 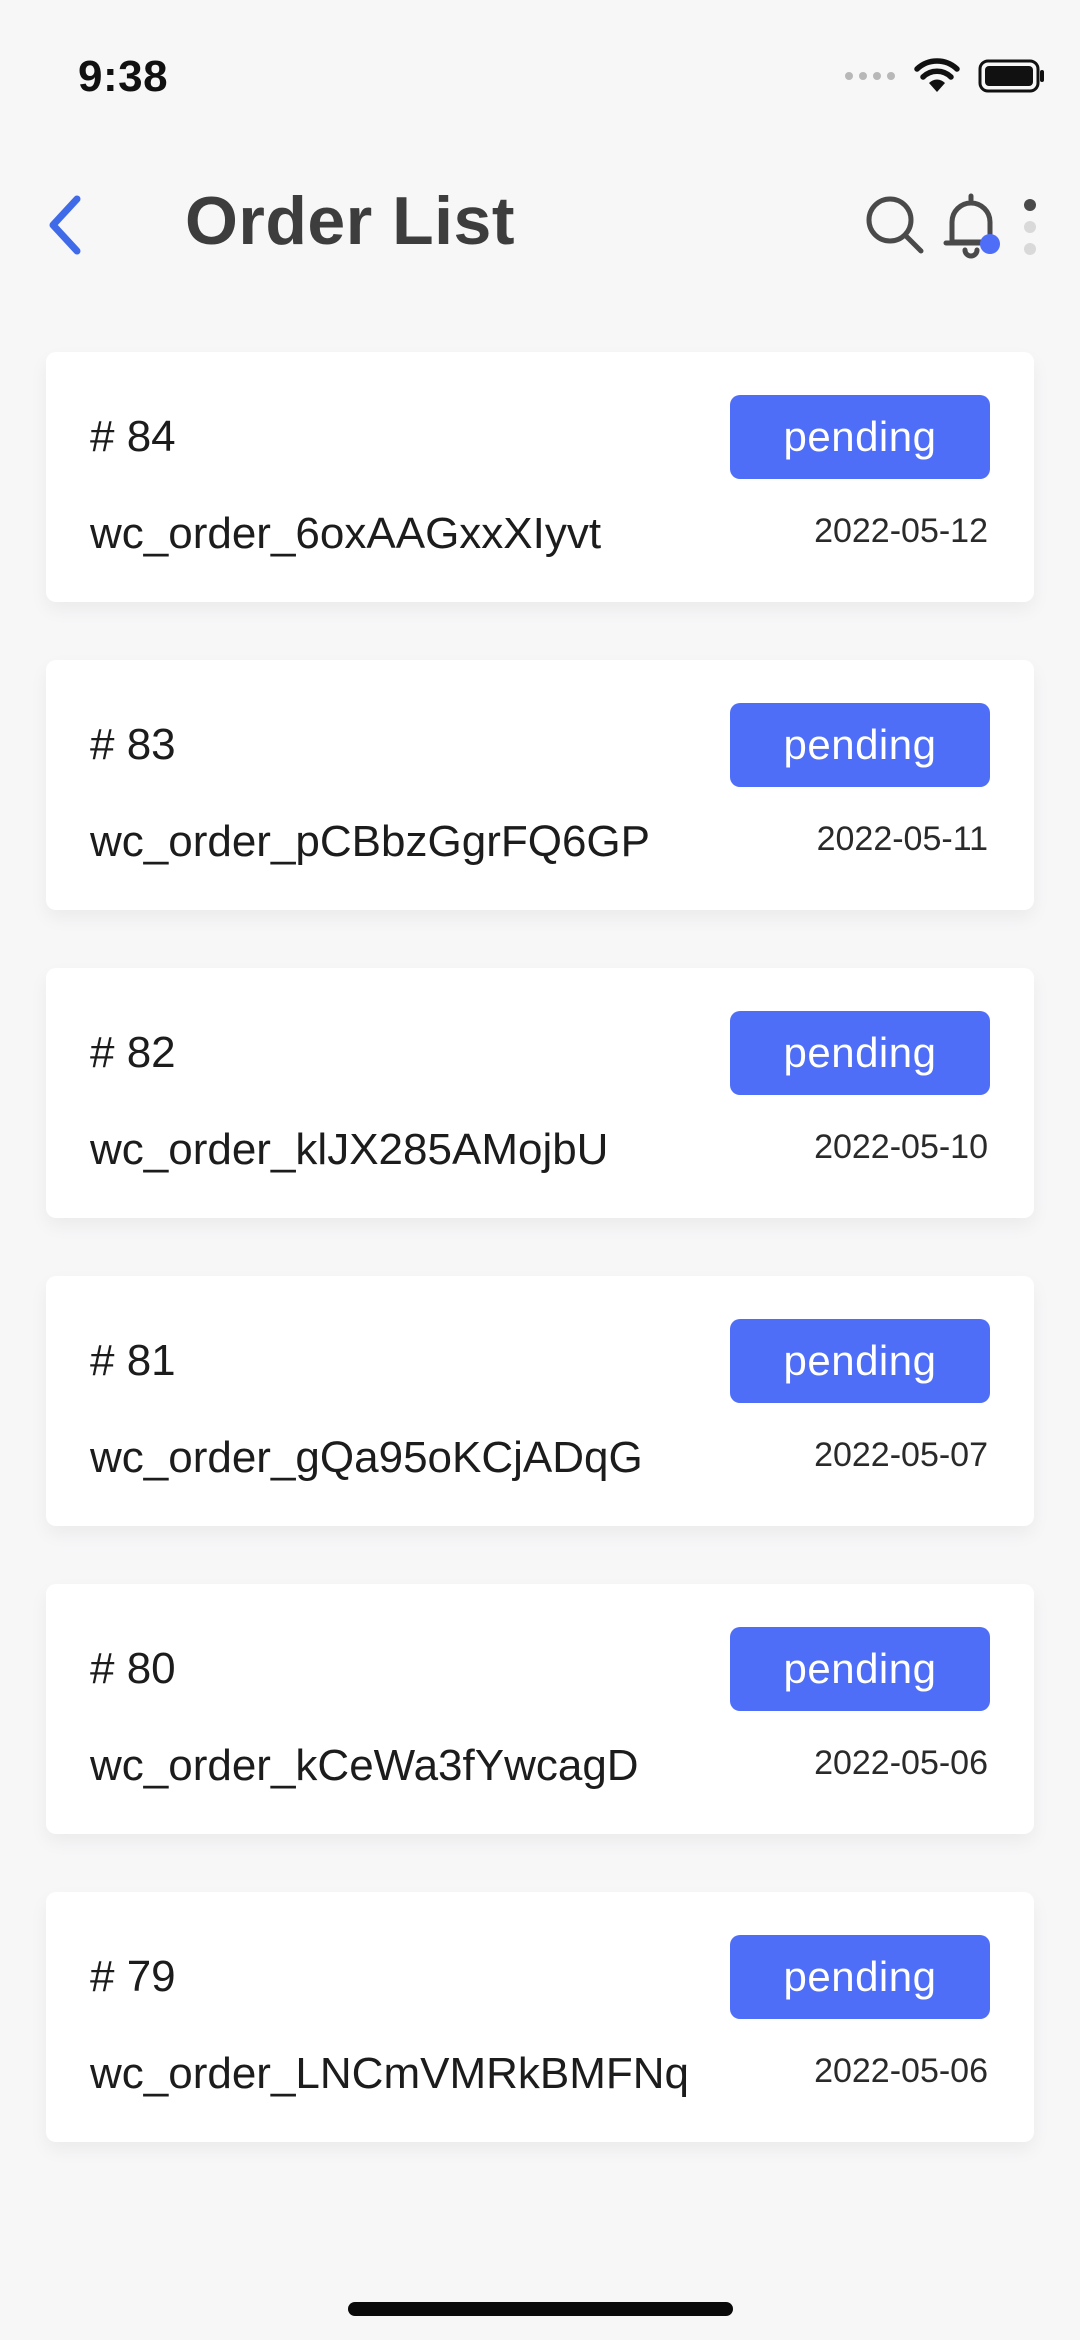 I want to click on order-number: # 80, so click(x=133, y=1668).